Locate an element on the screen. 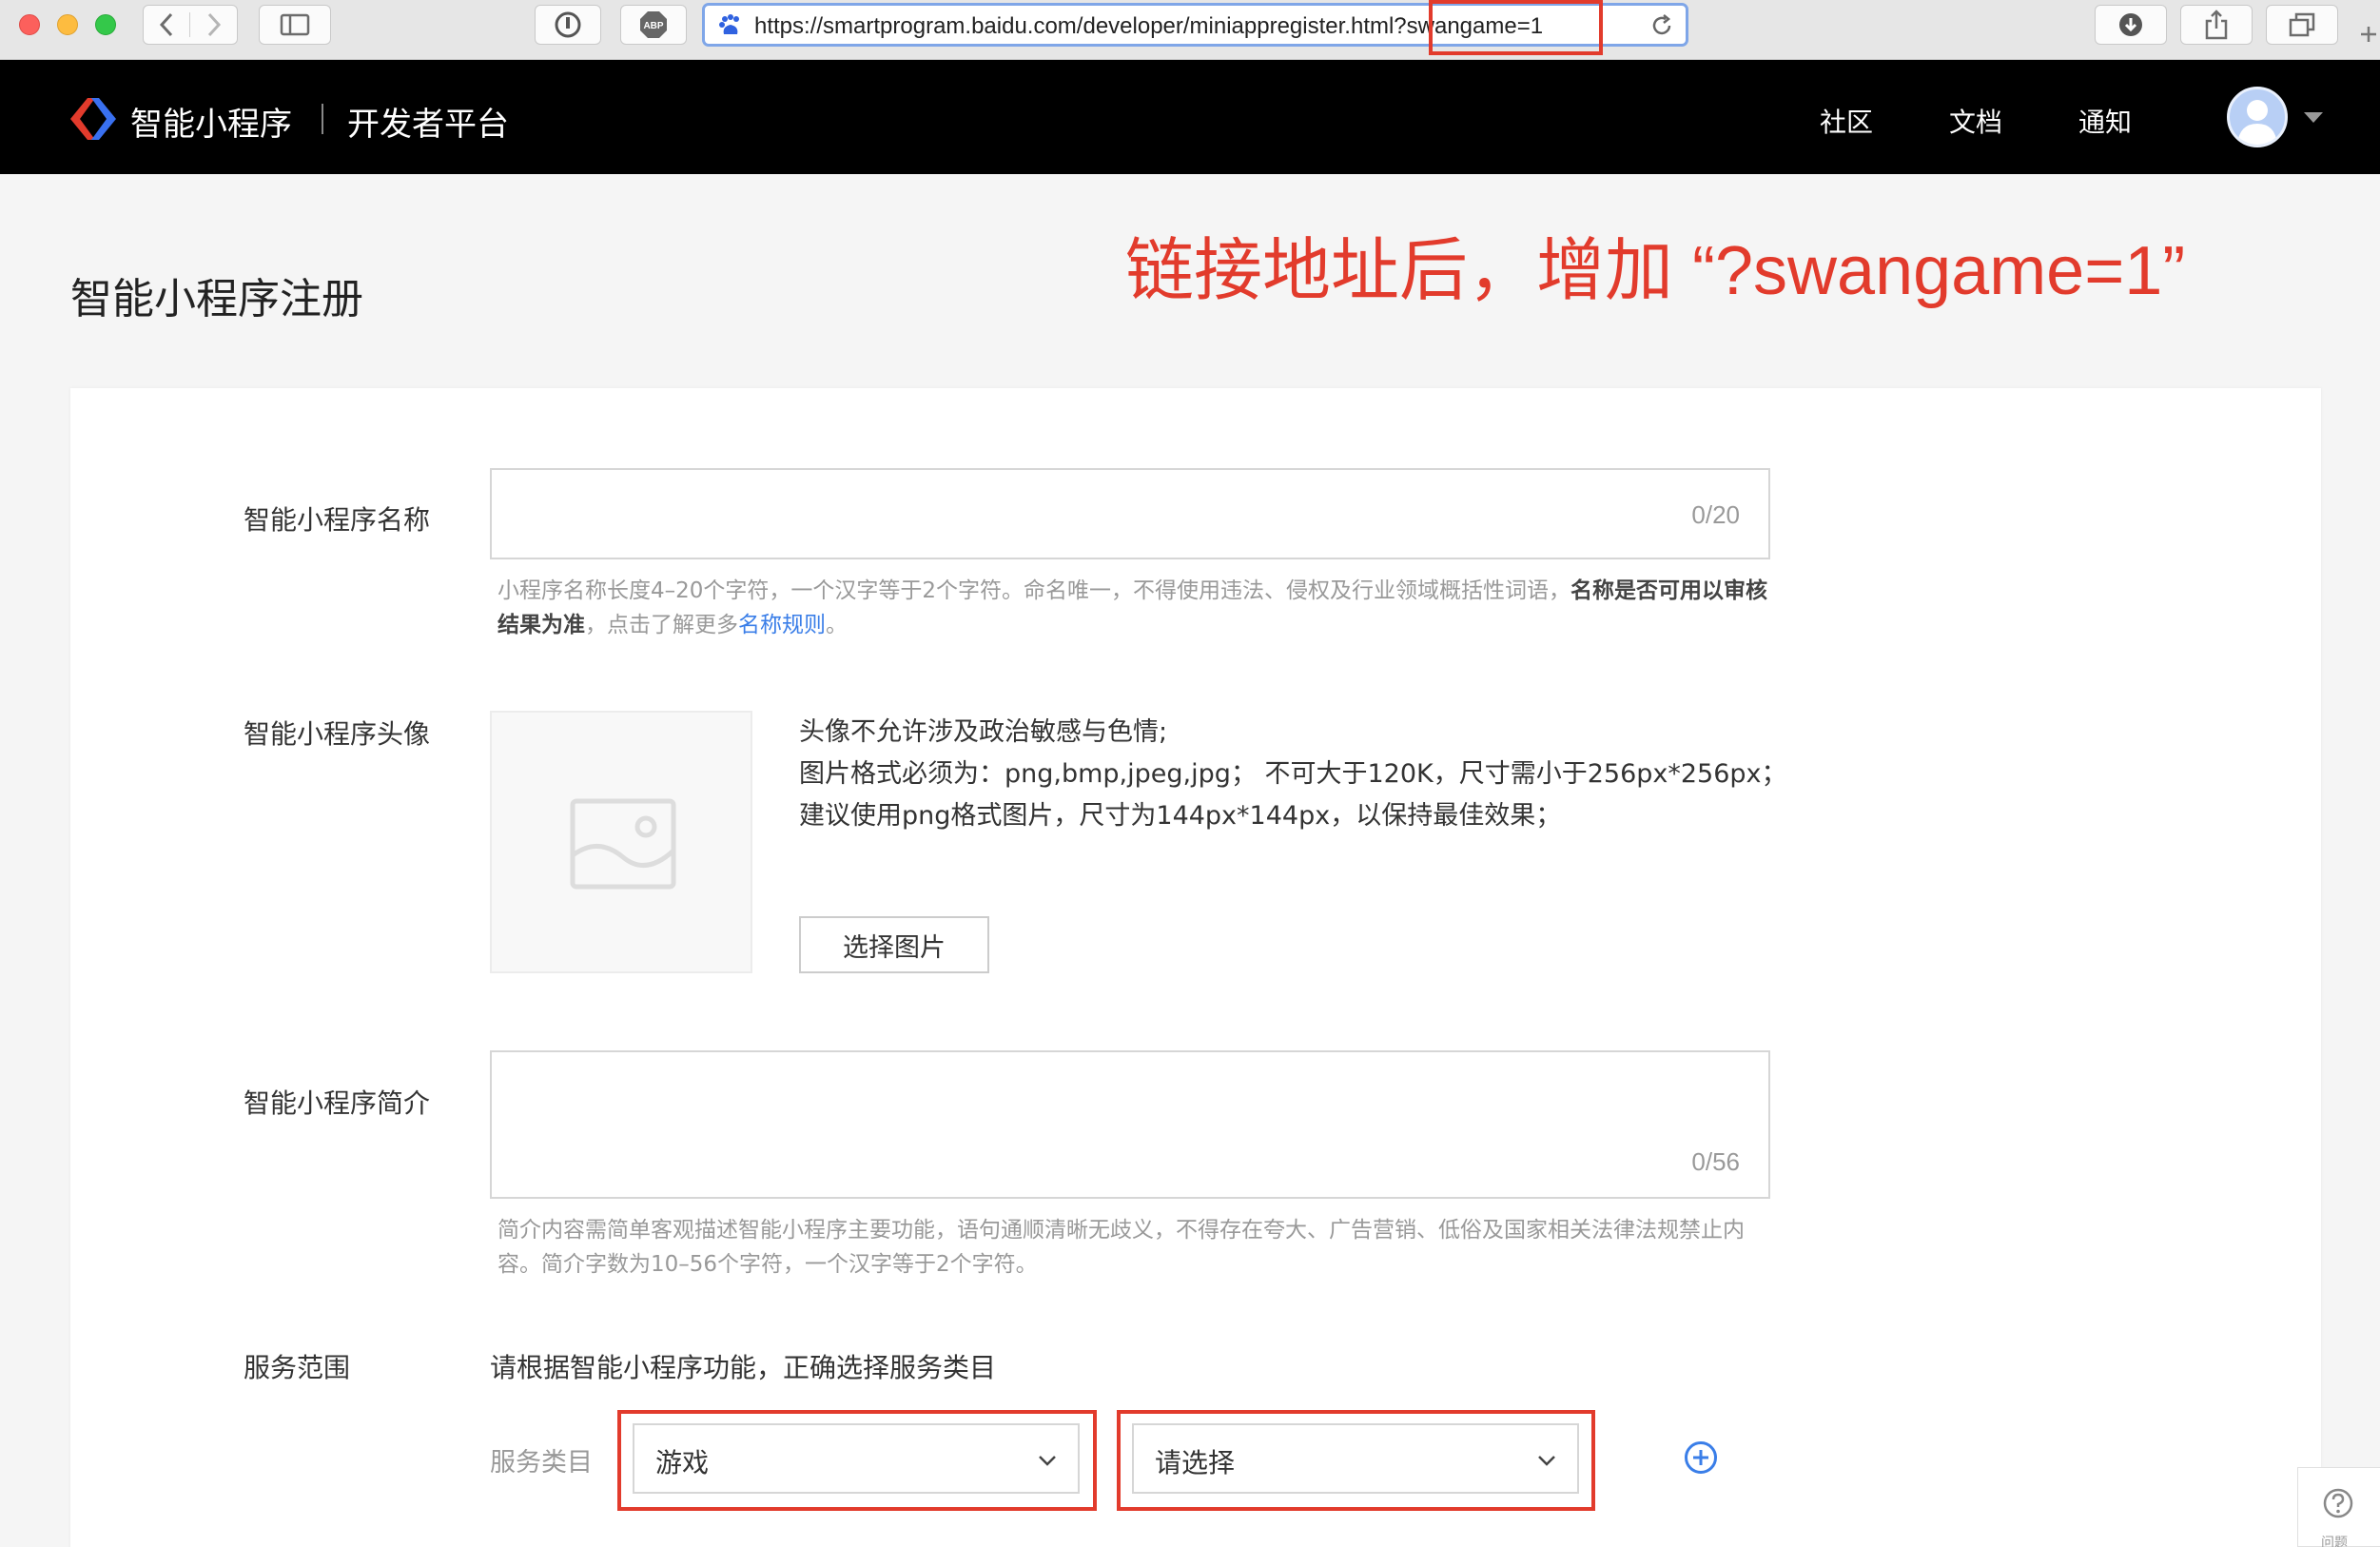 Image resolution: width=2380 pixels, height=1547 pixels. name-char-counter: 0/20 is located at coordinates (1716, 514).